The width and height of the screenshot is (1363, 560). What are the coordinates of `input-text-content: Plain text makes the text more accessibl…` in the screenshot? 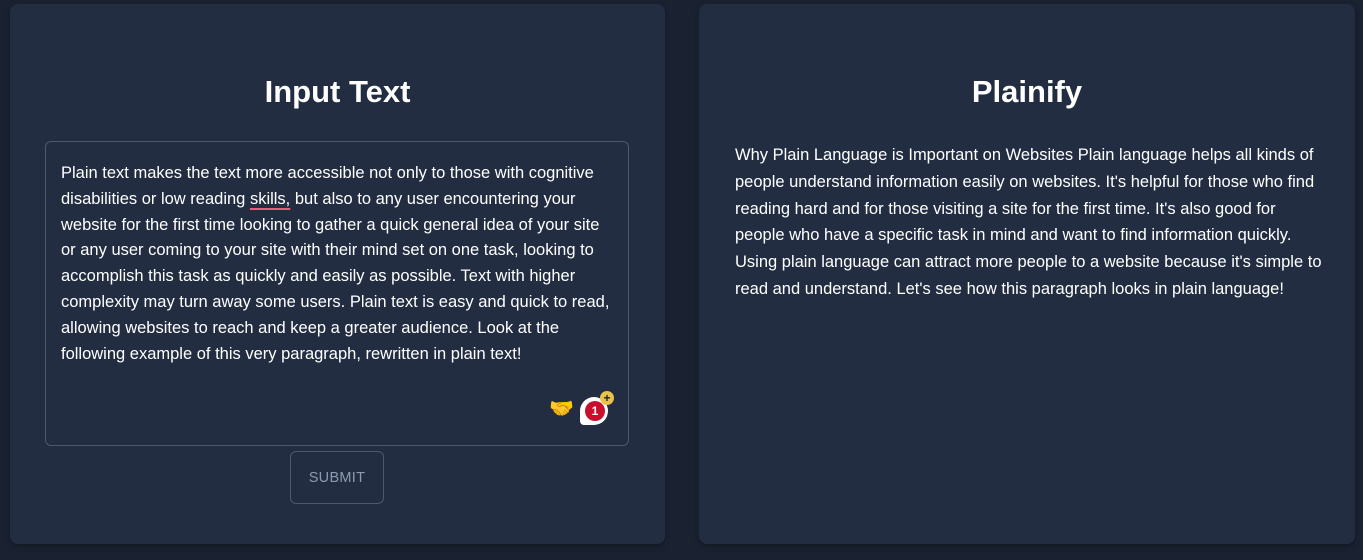 It's located at (337, 264).